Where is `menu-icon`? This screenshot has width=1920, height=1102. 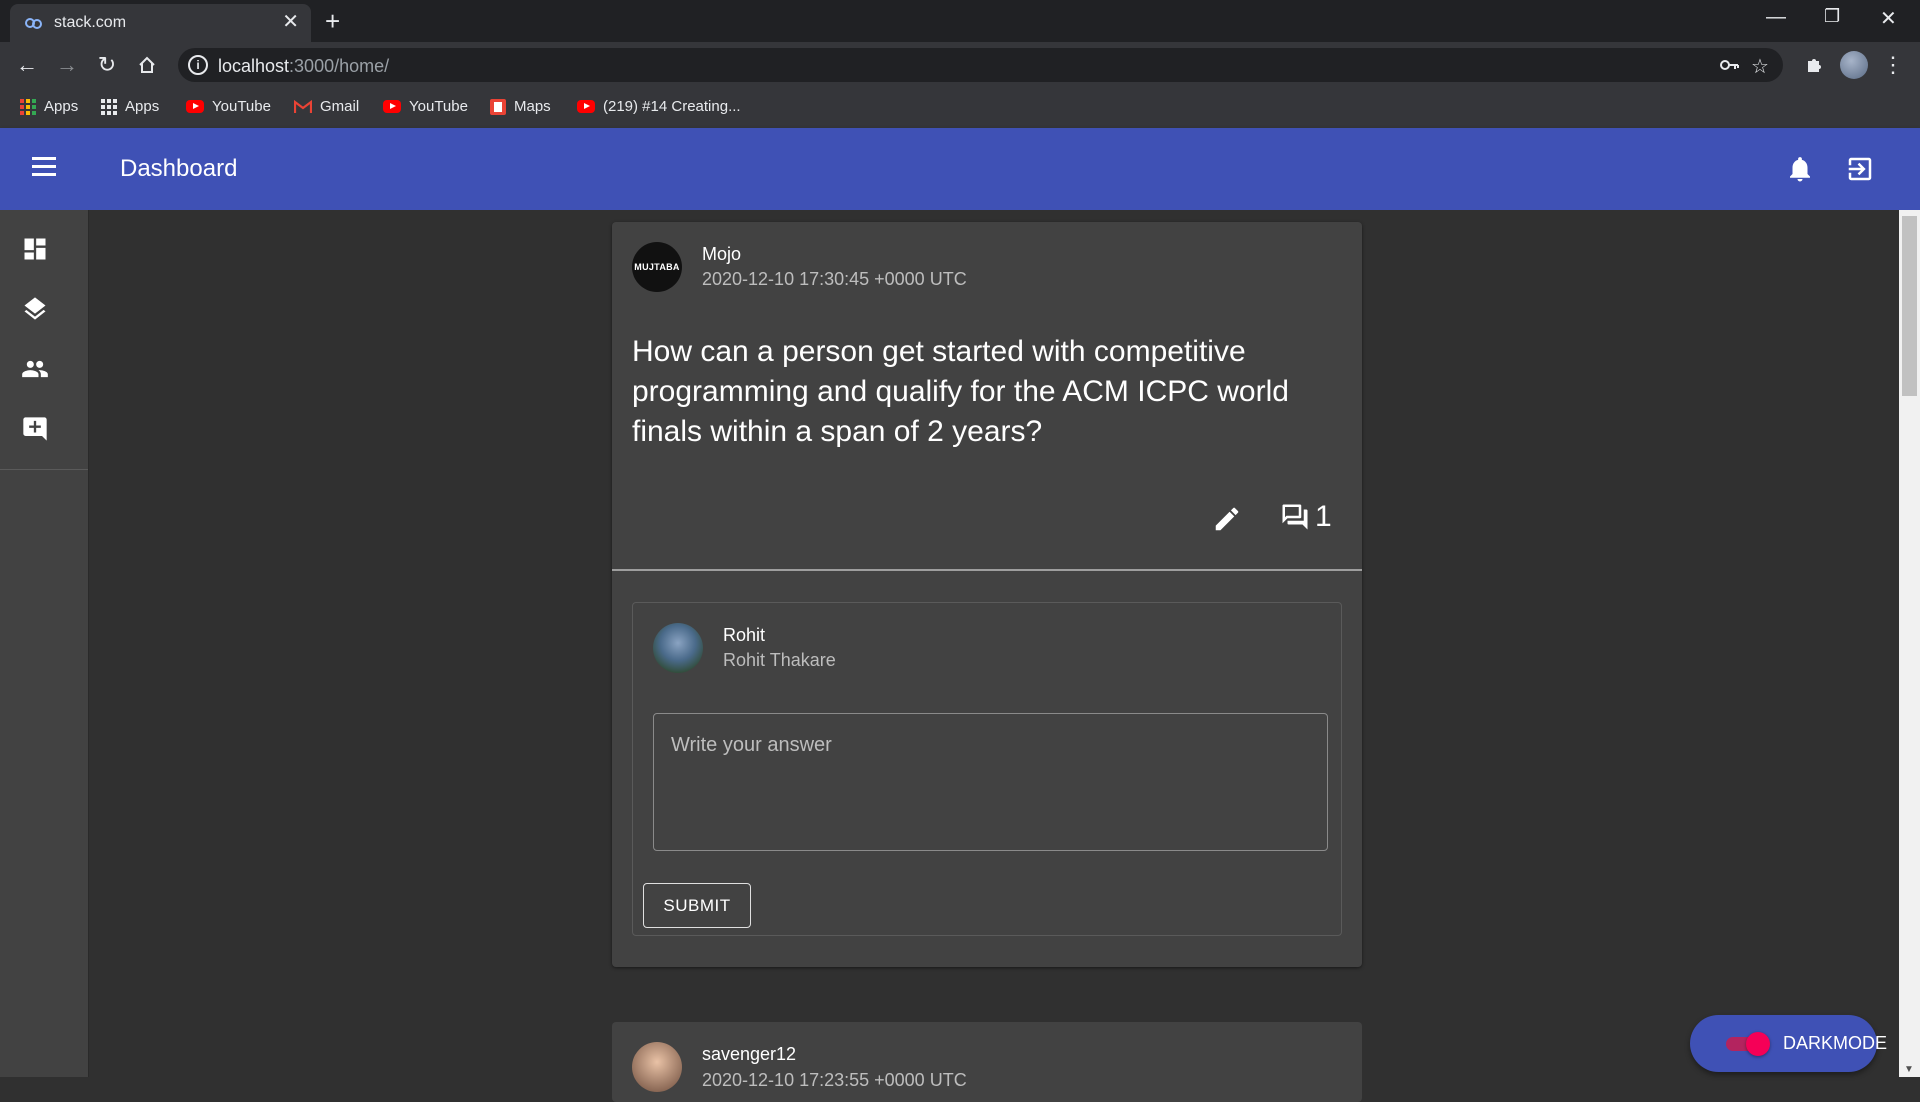 menu-icon is located at coordinates (44, 167).